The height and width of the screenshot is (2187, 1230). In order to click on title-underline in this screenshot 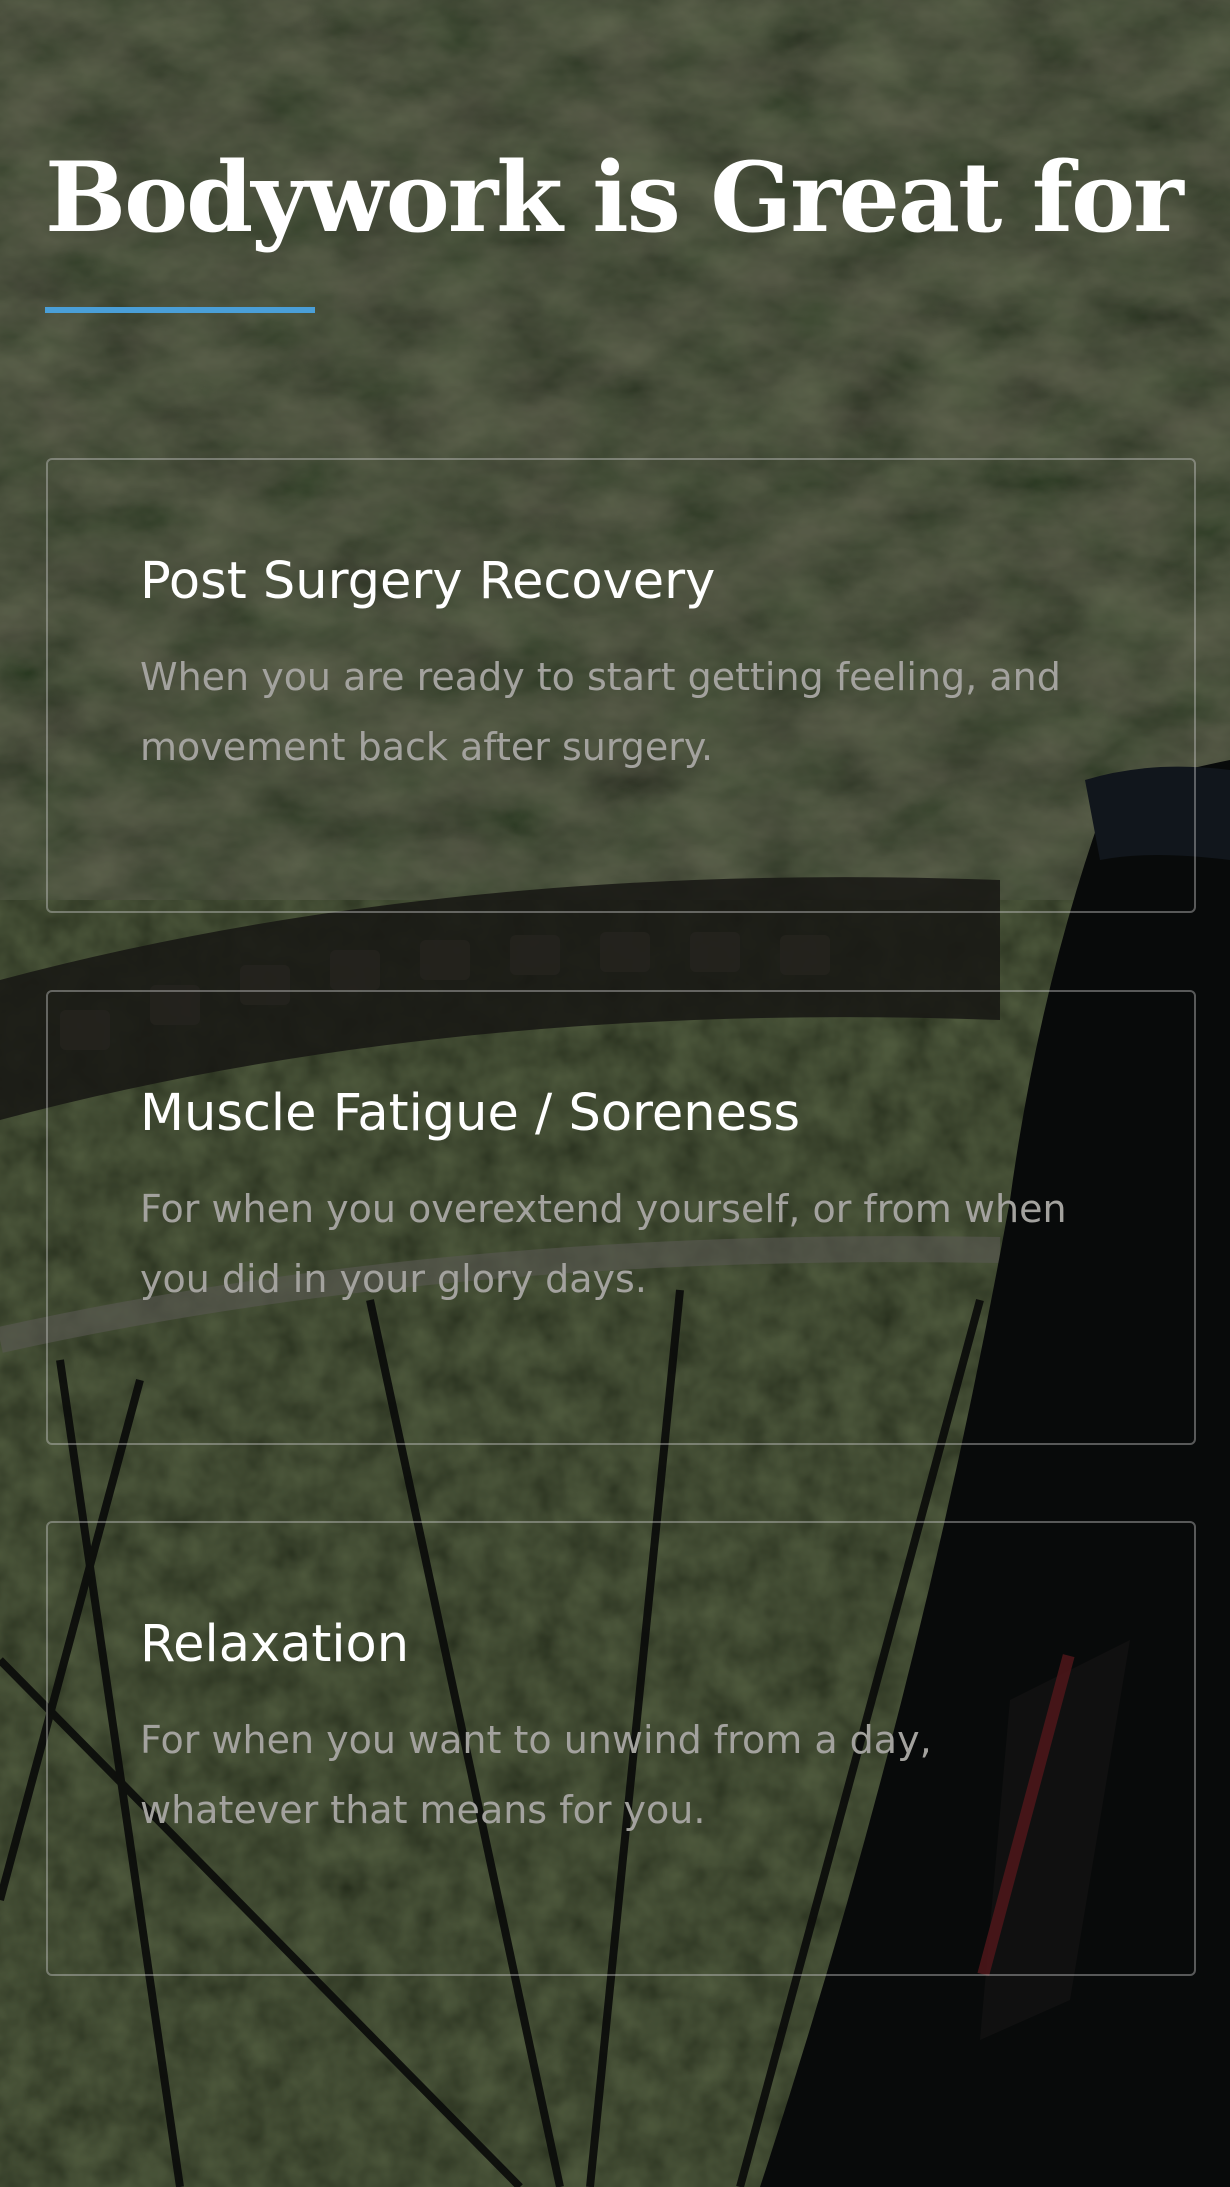, I will do `click(180, 310)`.